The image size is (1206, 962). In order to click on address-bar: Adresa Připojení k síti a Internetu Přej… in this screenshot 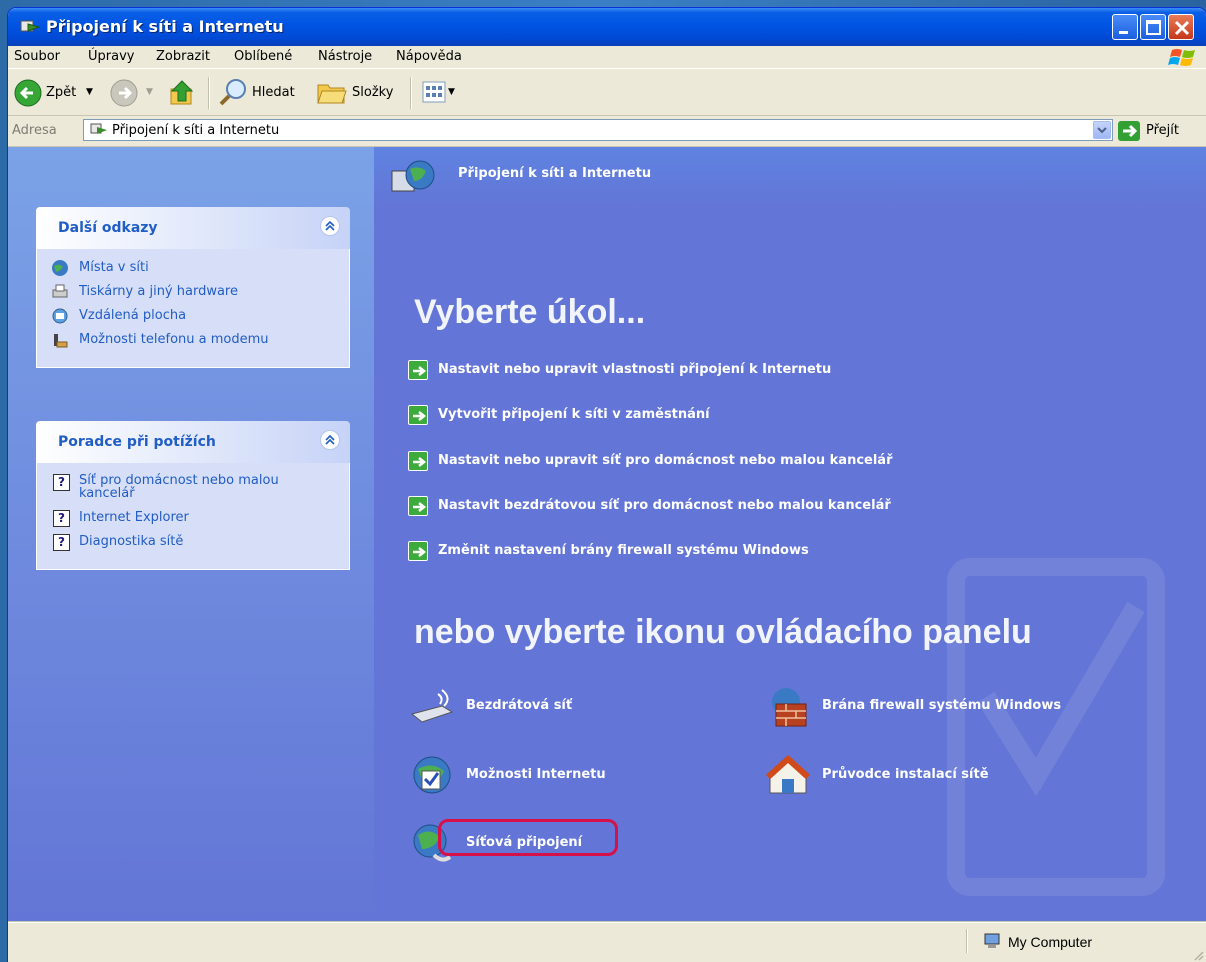, I will do `click(607, 131)`.